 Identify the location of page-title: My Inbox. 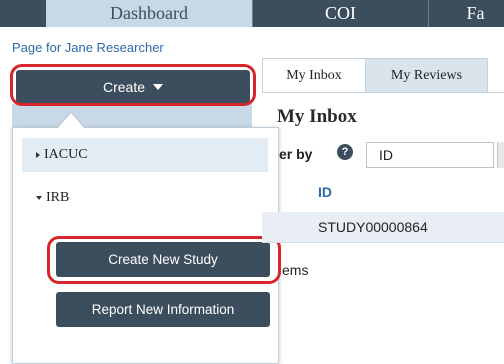
(317, 116).